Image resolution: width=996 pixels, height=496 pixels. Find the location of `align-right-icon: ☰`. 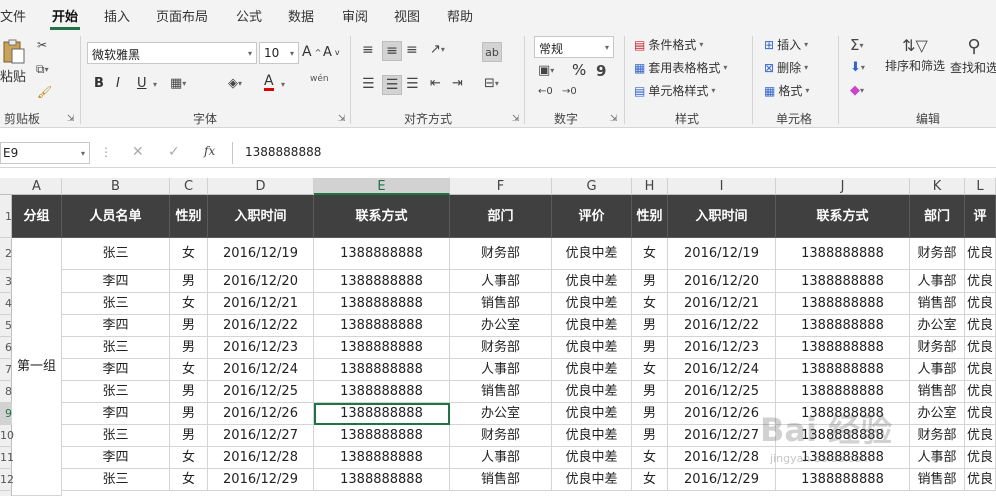

align-right-icon: ☰ is located at coordinates (412, 84).